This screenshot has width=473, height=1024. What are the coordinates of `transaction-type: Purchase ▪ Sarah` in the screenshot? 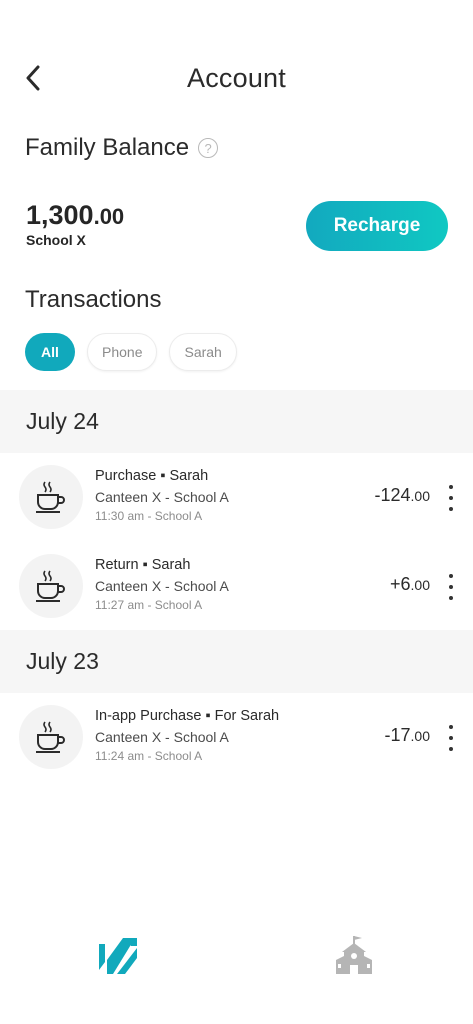 It's located at (152, 476).